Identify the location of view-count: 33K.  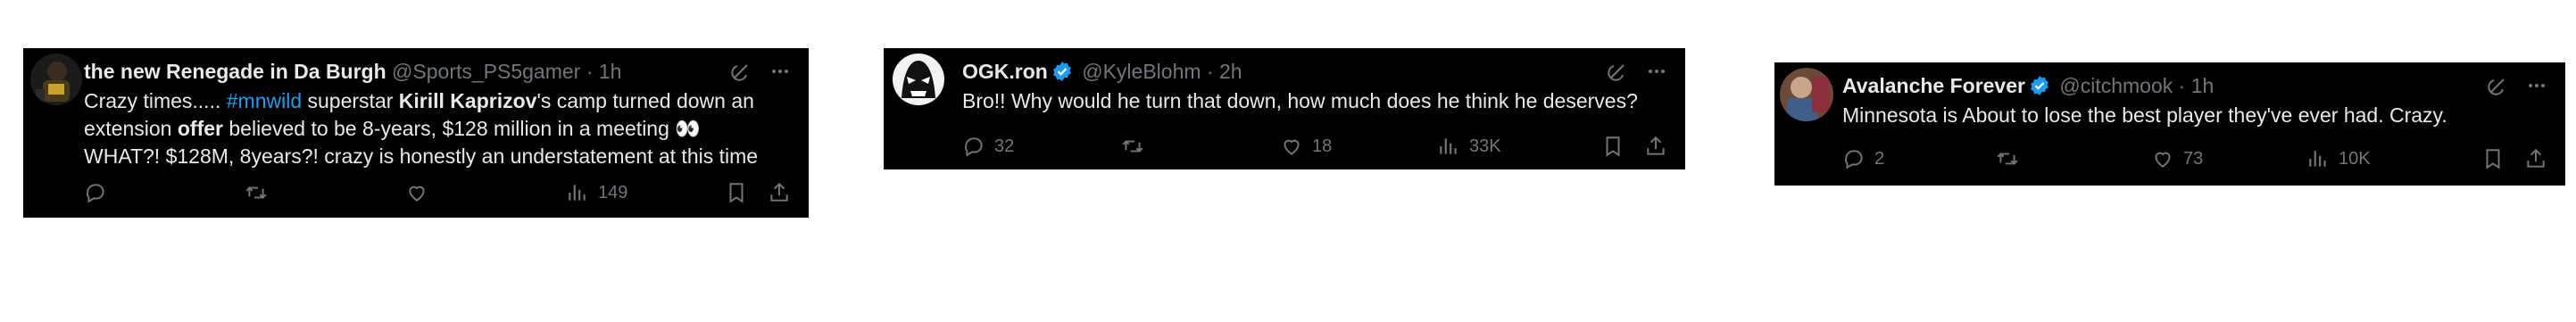
(1485, 146).